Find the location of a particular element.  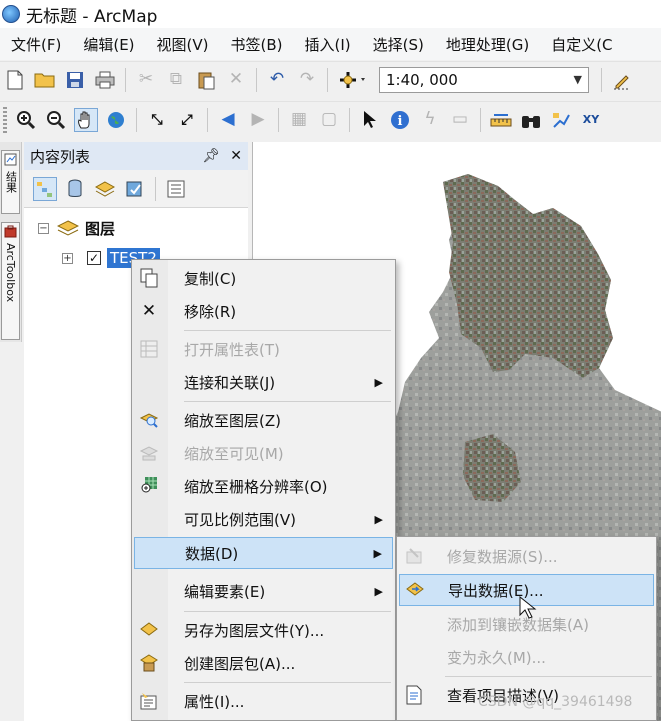

fixed-zoom-in-icon: ⤡ is located at coordinates (157, 120).